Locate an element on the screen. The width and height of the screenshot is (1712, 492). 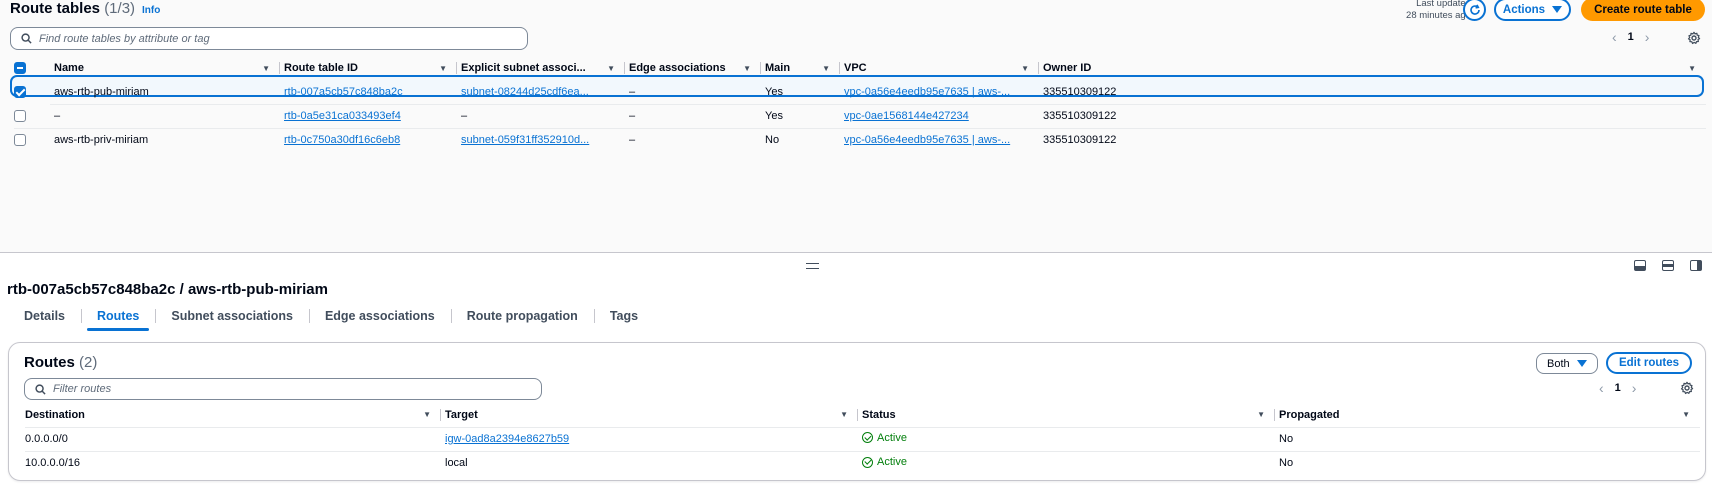
tab-routes: Routes is located at coordinates (118, 317).